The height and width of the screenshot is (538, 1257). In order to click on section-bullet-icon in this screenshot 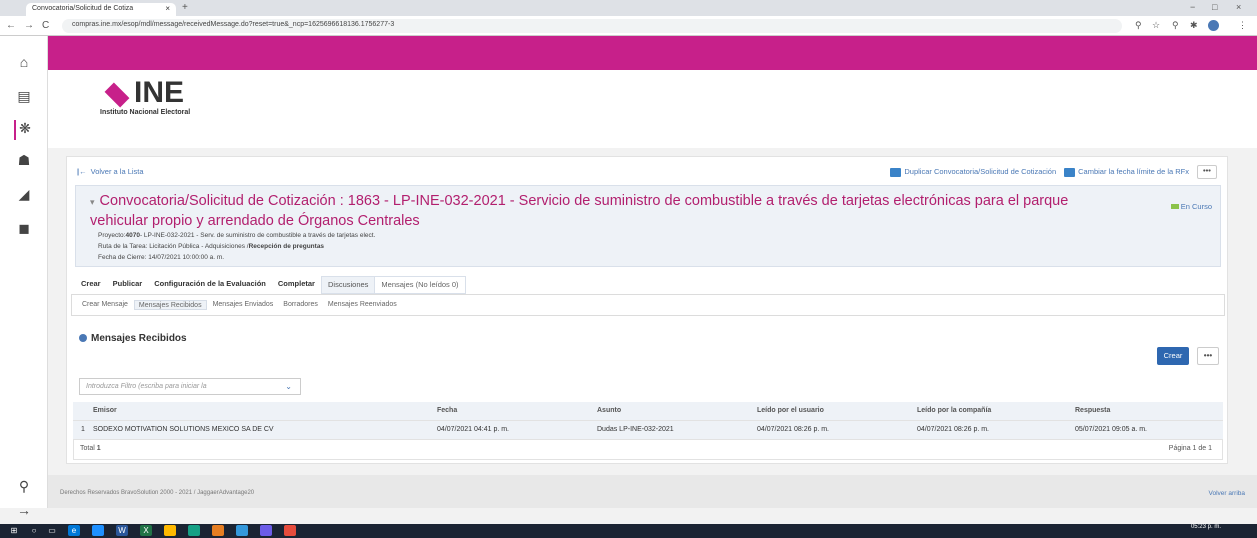, I will do `click(83, 338)`.